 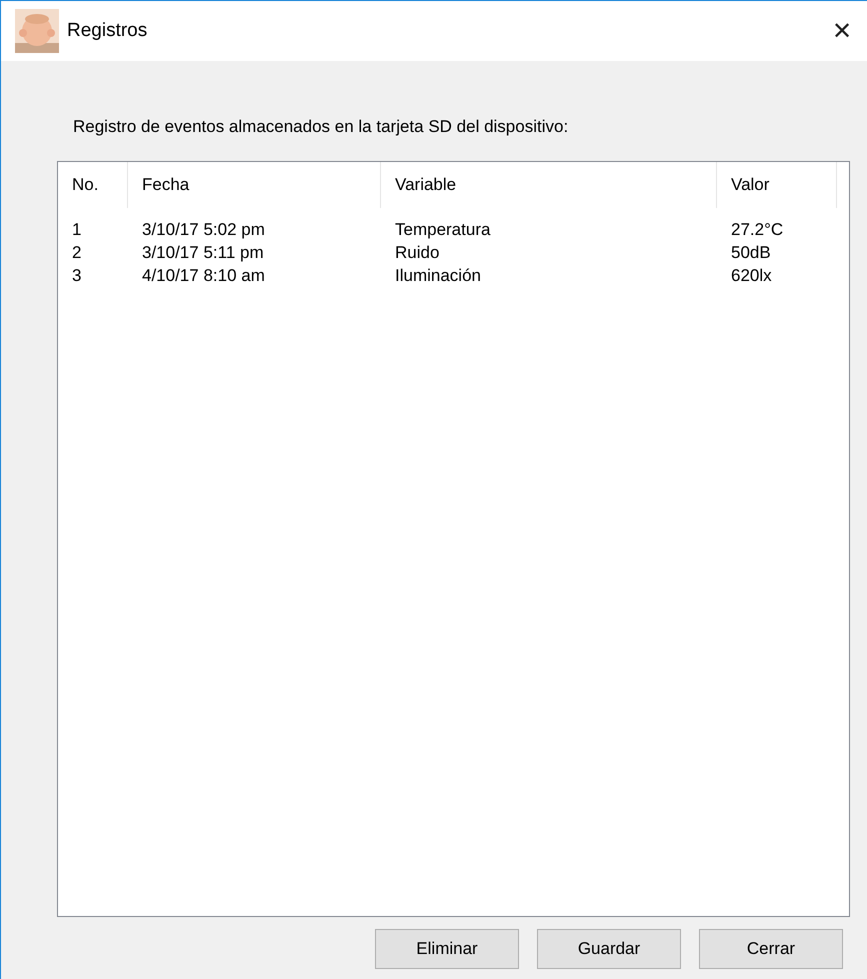 What do you see at coordinates (751, 253) in the screenshot?
I see `table-cell-text: 50dB` at bounding box center [751, 253].